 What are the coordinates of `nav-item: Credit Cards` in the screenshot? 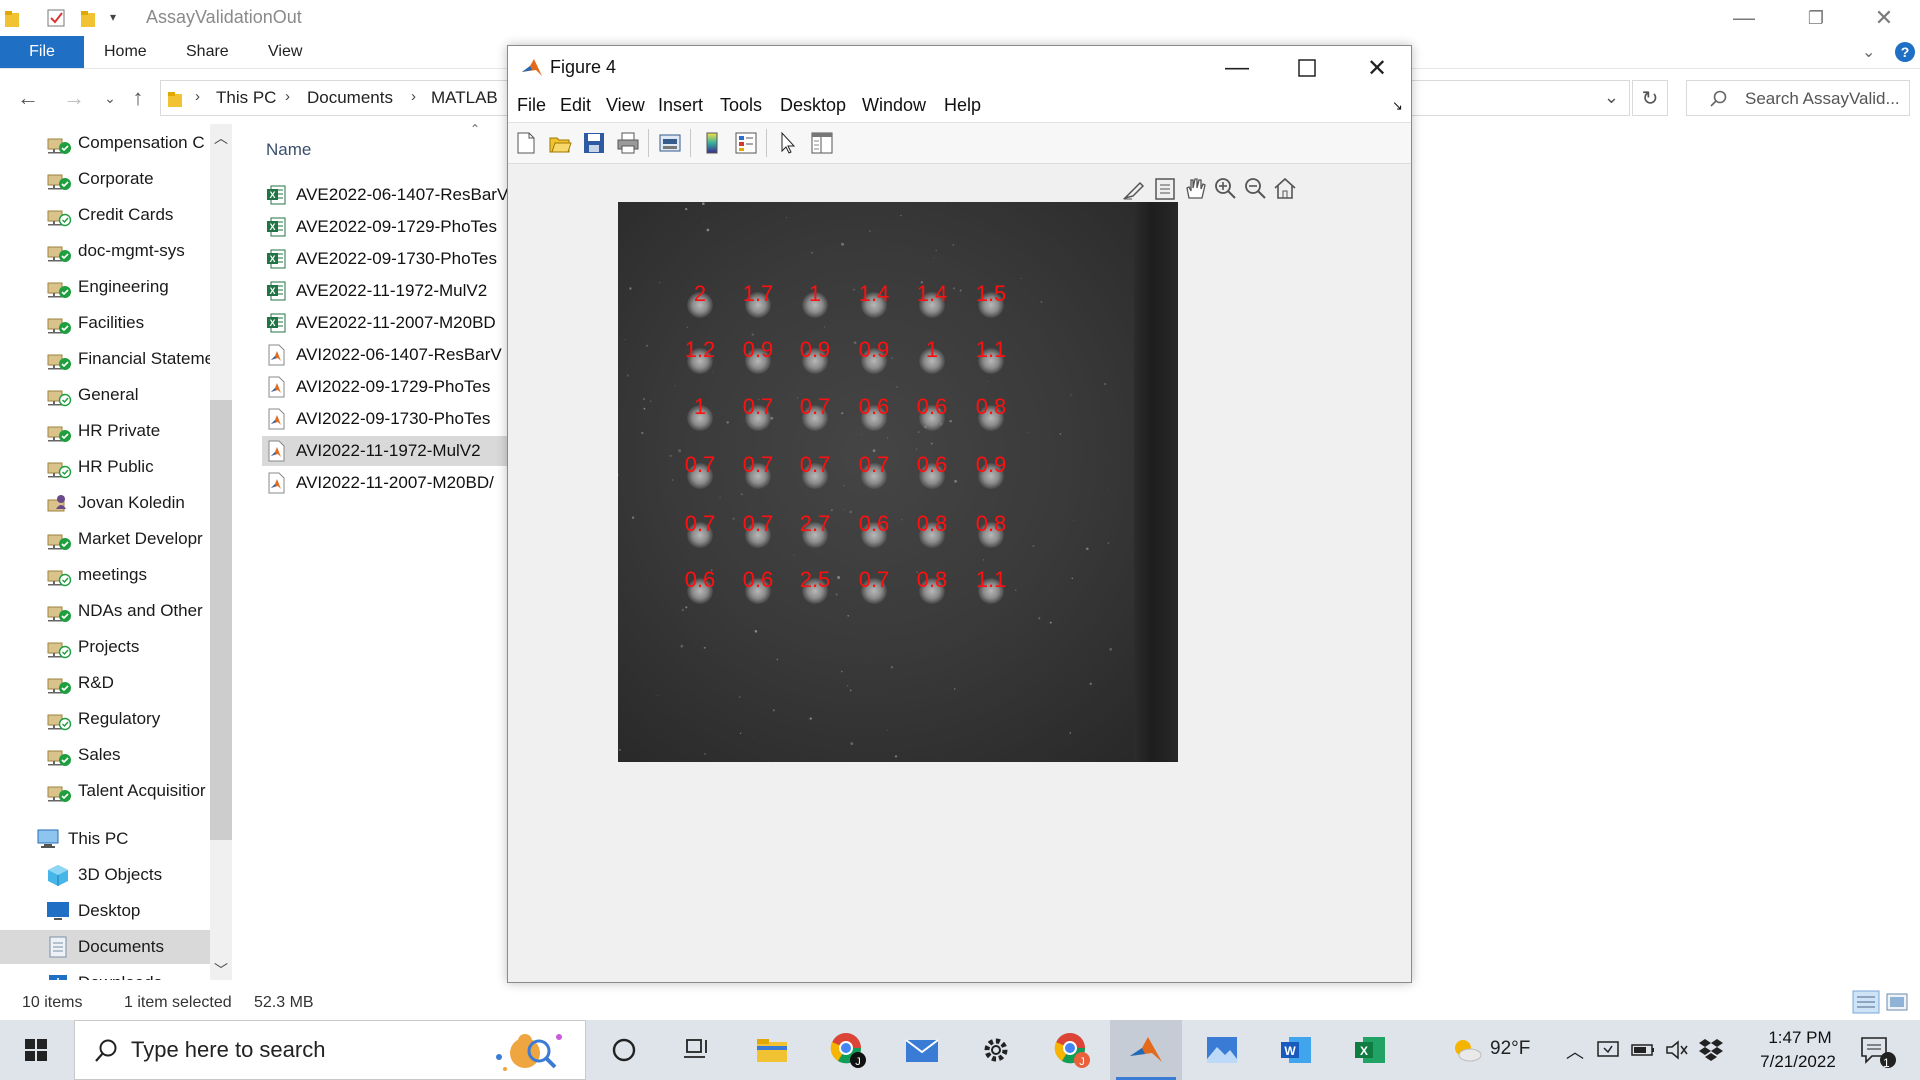 It's located at (106, 215).